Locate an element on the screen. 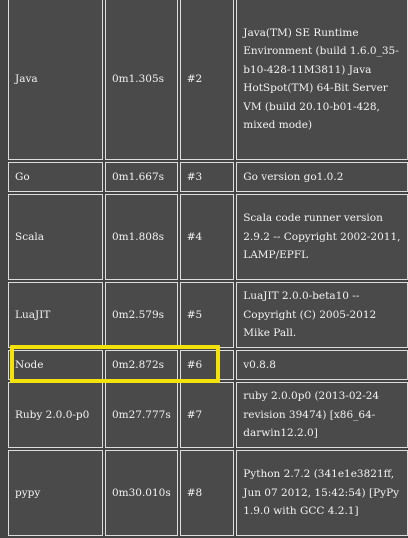  language-cell: Go is located at coordinates (55, 177).